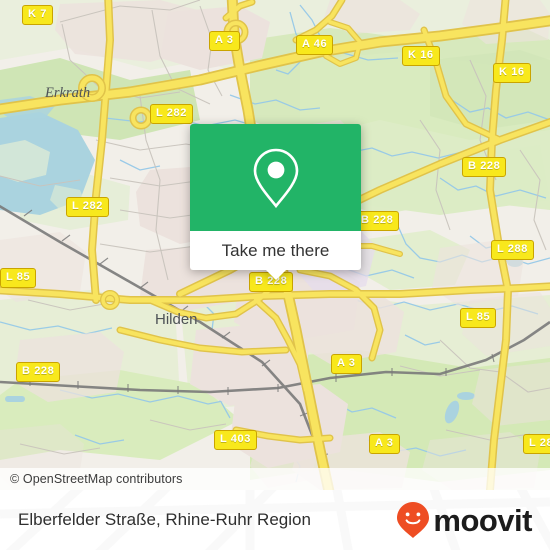 The height and width of the screenshot is (550, 550). Describe the element at coordinates (536, 444) in the screenshot. I see `road-shield: L 28` at that location.